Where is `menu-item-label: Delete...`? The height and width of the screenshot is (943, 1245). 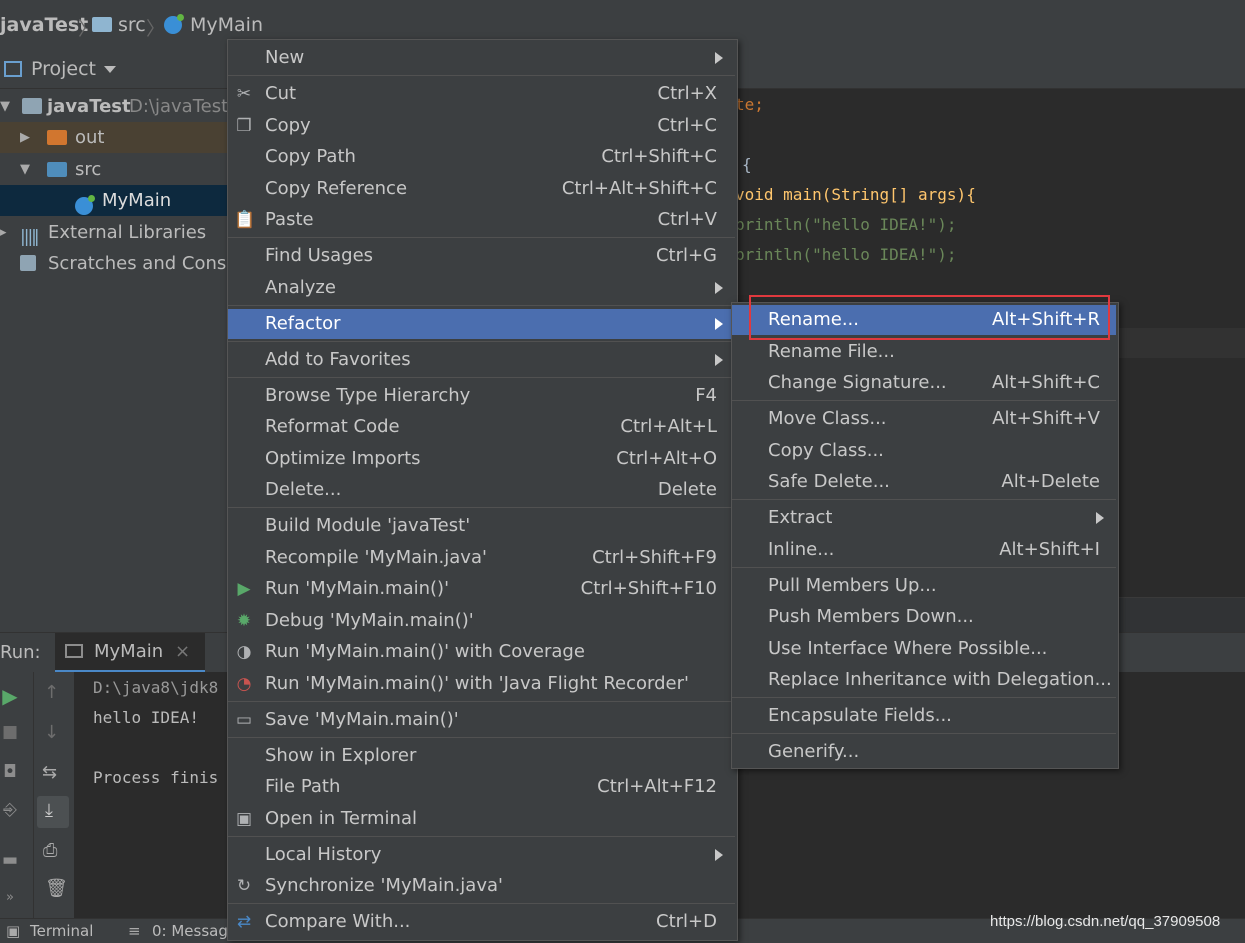 menu-item-label: Delete... is located at coordinates (303, 489).